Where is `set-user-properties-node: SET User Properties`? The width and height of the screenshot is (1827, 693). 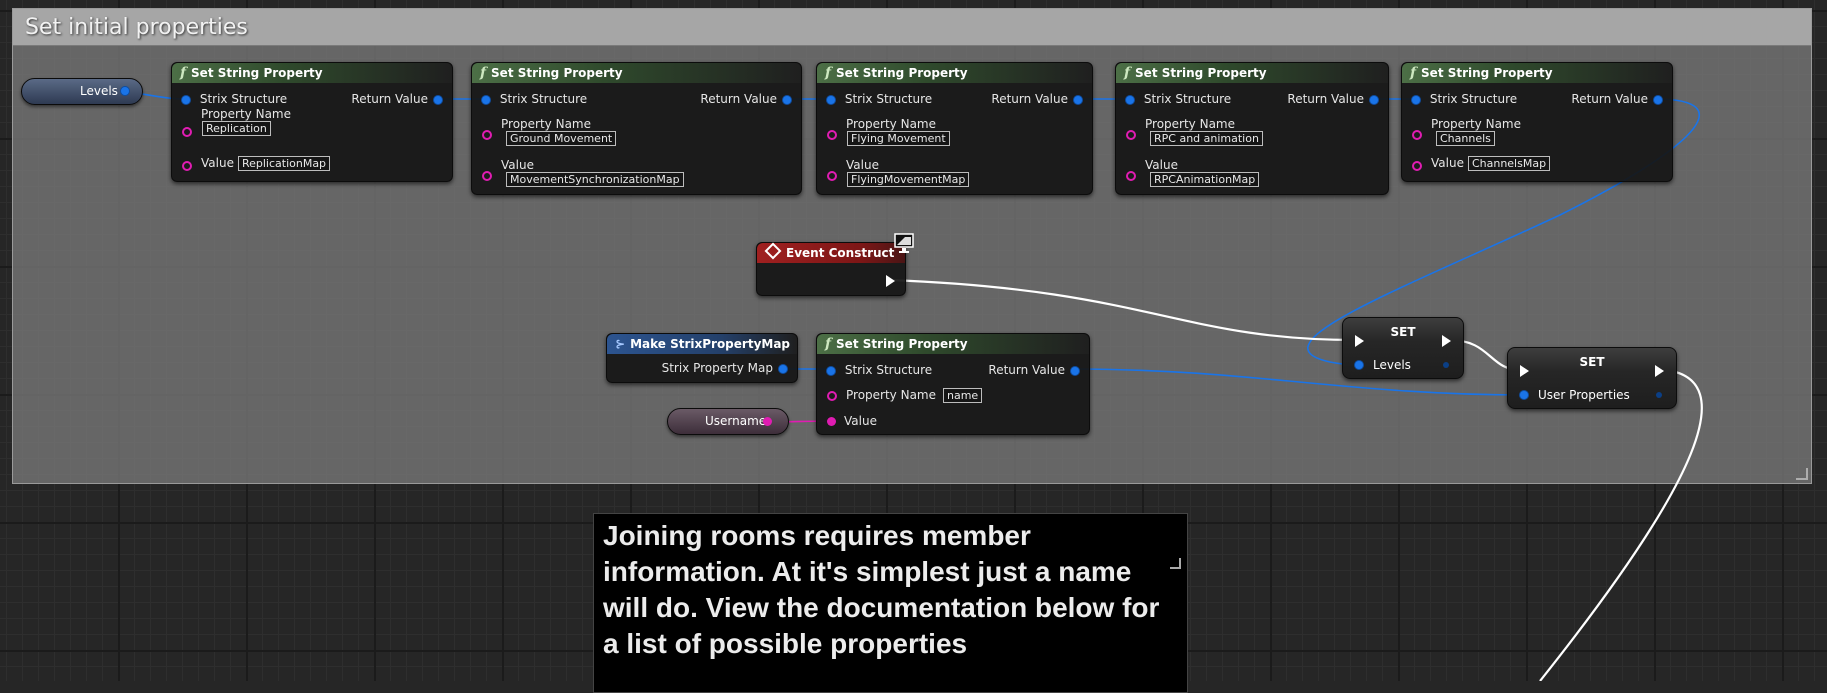
set-user-properties-node: SET User Properties is located at coordinates (1592, 378).